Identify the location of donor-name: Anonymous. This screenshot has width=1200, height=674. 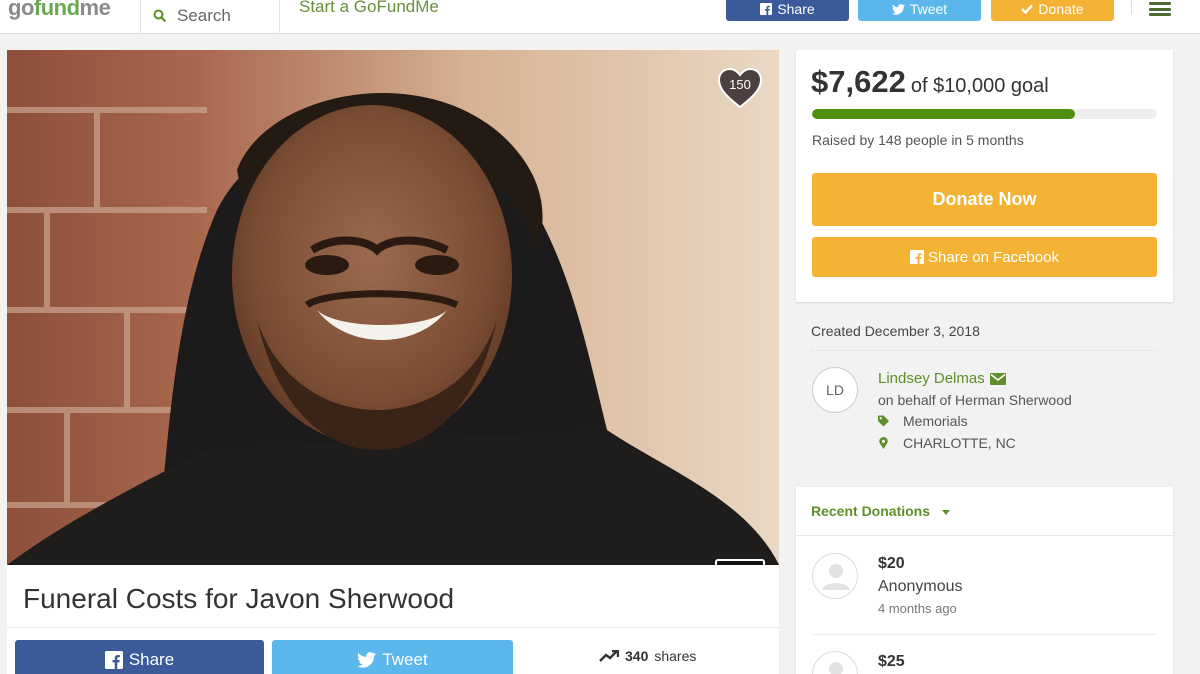
(920, 586).